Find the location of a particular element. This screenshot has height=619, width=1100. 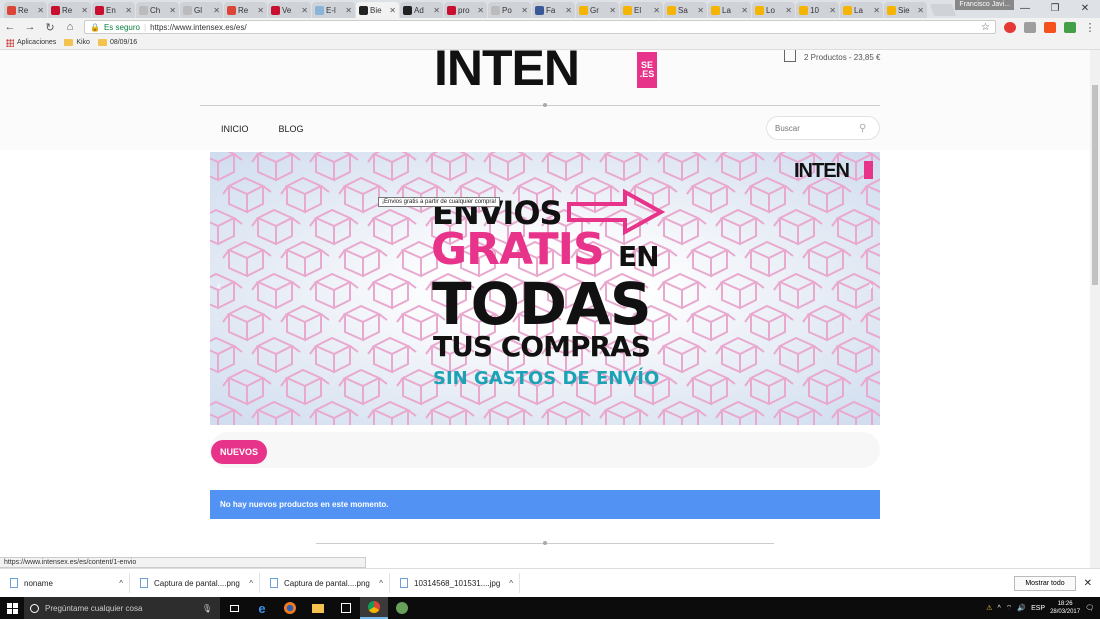

bookmark-folder: Kiko is located at coordinates (77, 42).